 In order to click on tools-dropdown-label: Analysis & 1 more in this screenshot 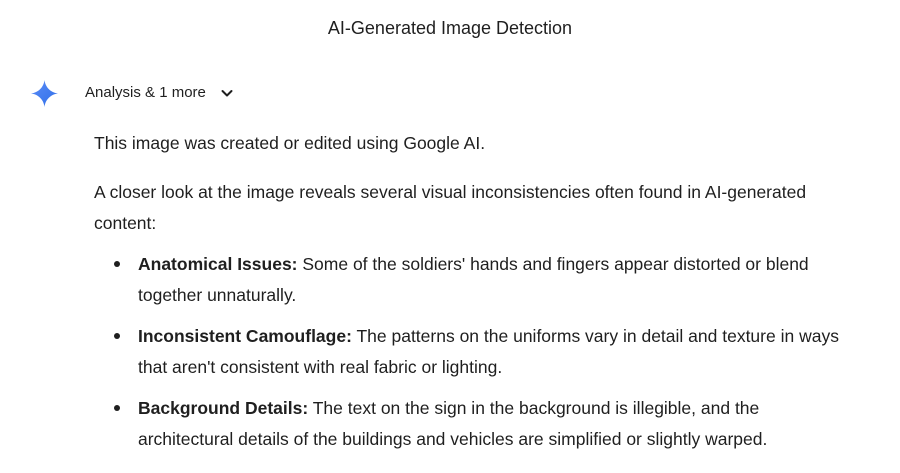, I will do `click(145, 92)`.